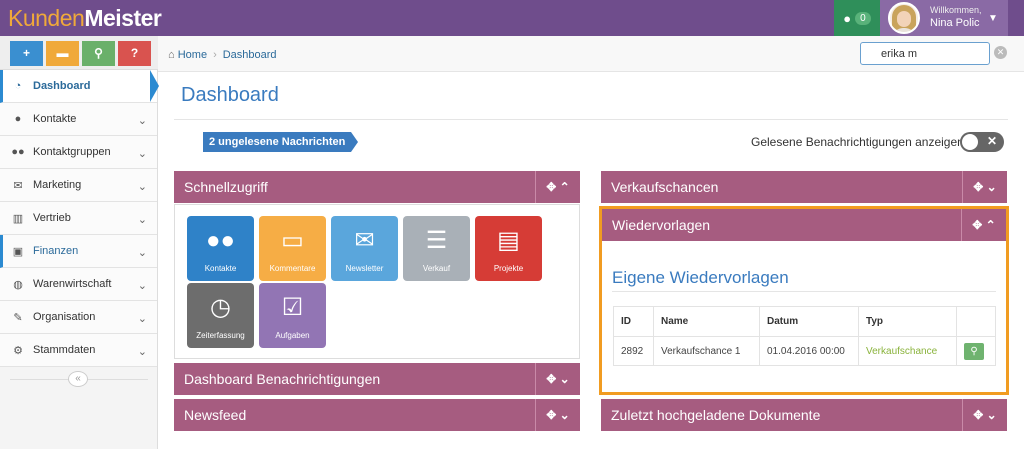 This screenshot has width=1024, height=449. I want to click on collapse-sidebar-button: «, so click(78, 379).